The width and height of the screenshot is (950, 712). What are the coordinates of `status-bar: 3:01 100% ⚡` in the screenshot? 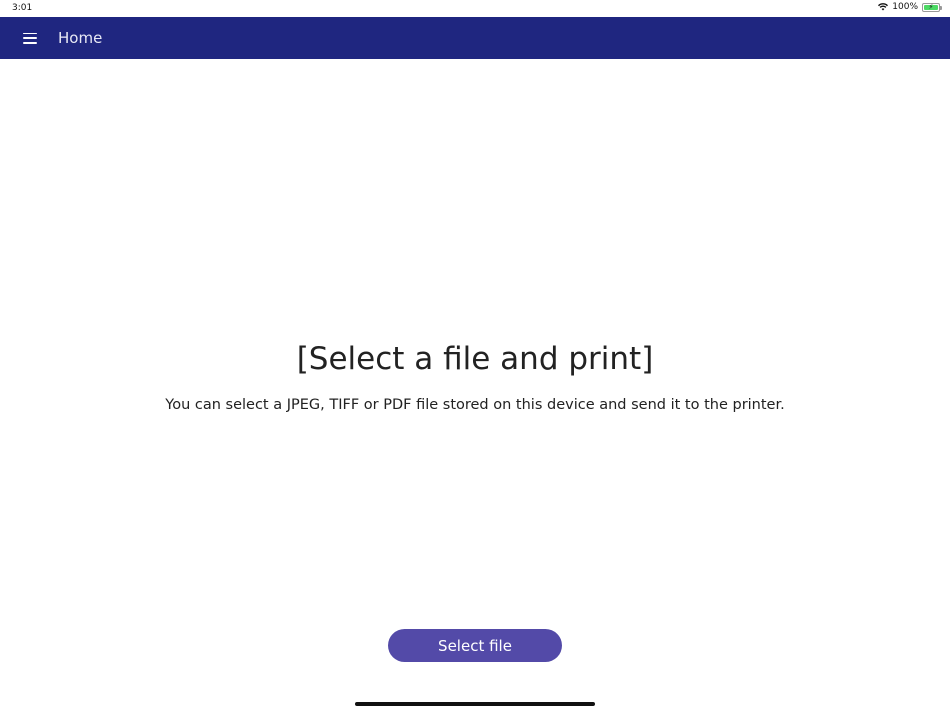 It's located at (475, 8).